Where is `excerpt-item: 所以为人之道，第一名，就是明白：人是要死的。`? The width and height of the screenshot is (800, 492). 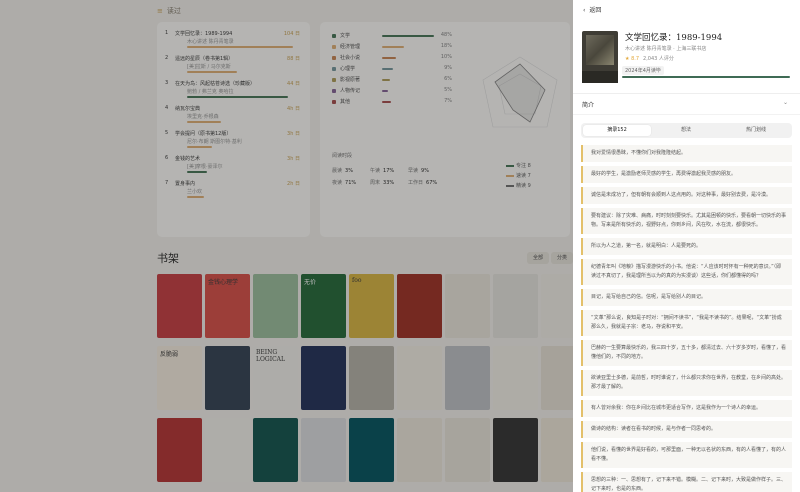 excerpt-item: 所以为人之道，第一名，就是明白：人是要死的。 is located at coordinates (686, 246).